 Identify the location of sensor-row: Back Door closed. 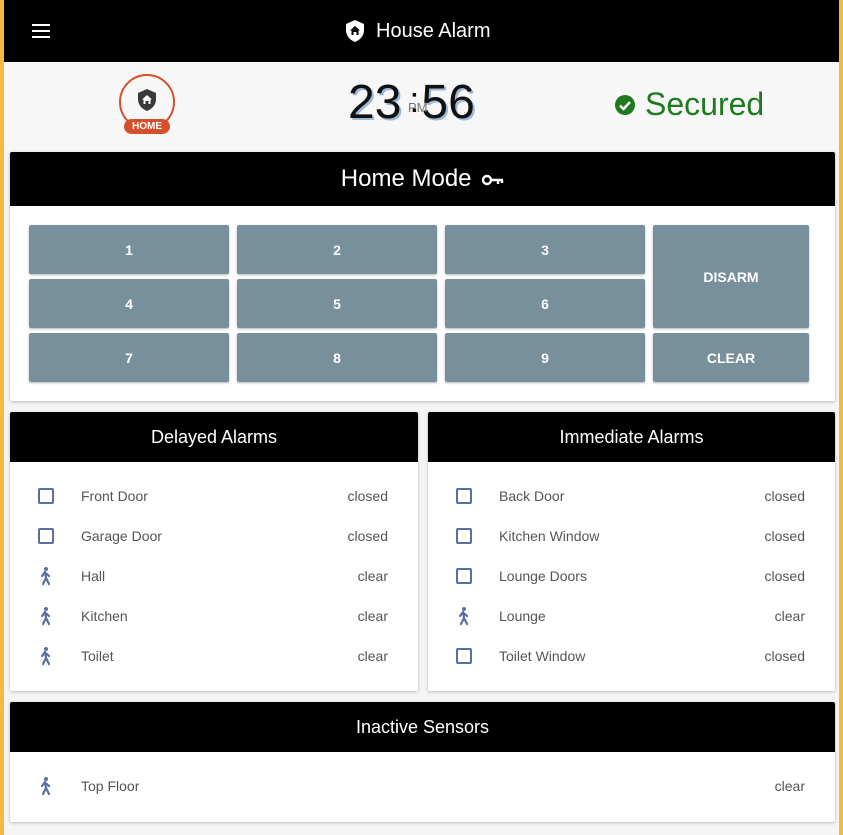
(631, 496).